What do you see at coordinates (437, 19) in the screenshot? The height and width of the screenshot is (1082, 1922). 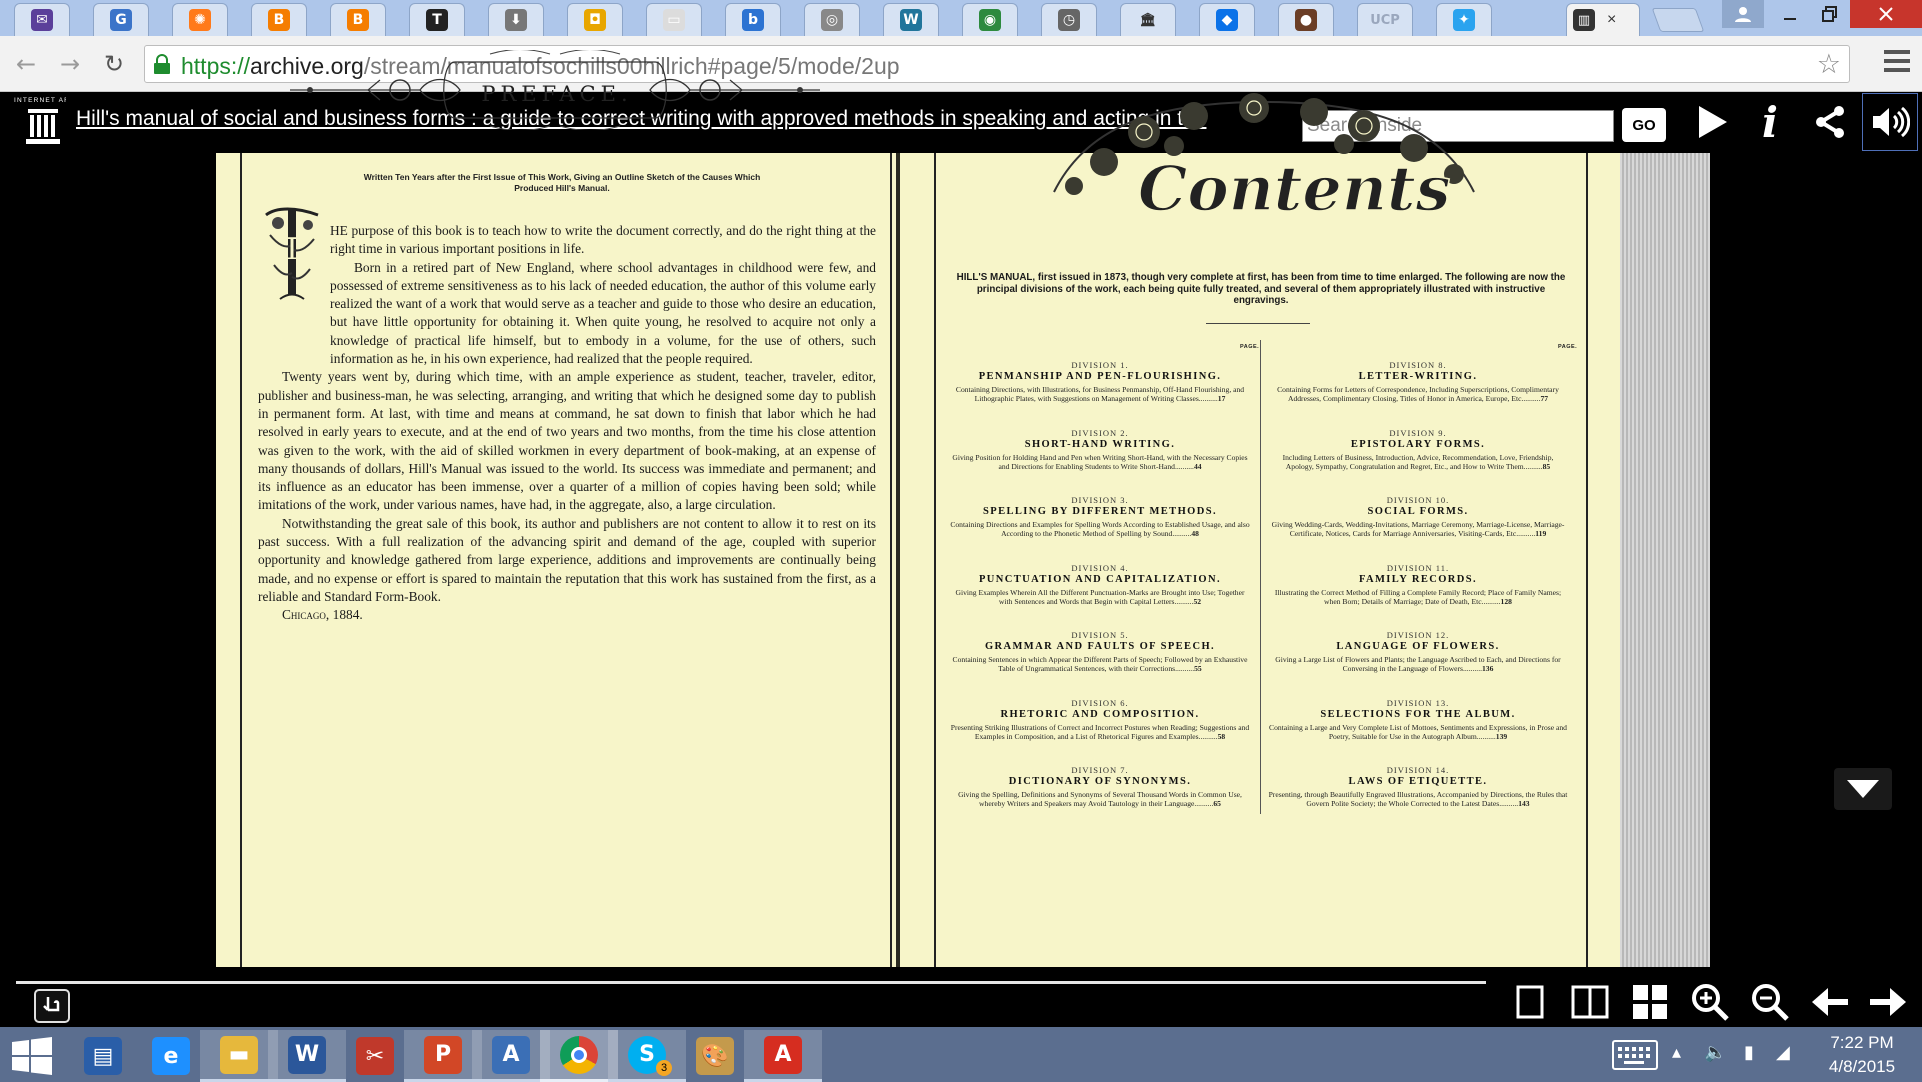 I see `browser-tab: T` at bounding box center [437, 19].